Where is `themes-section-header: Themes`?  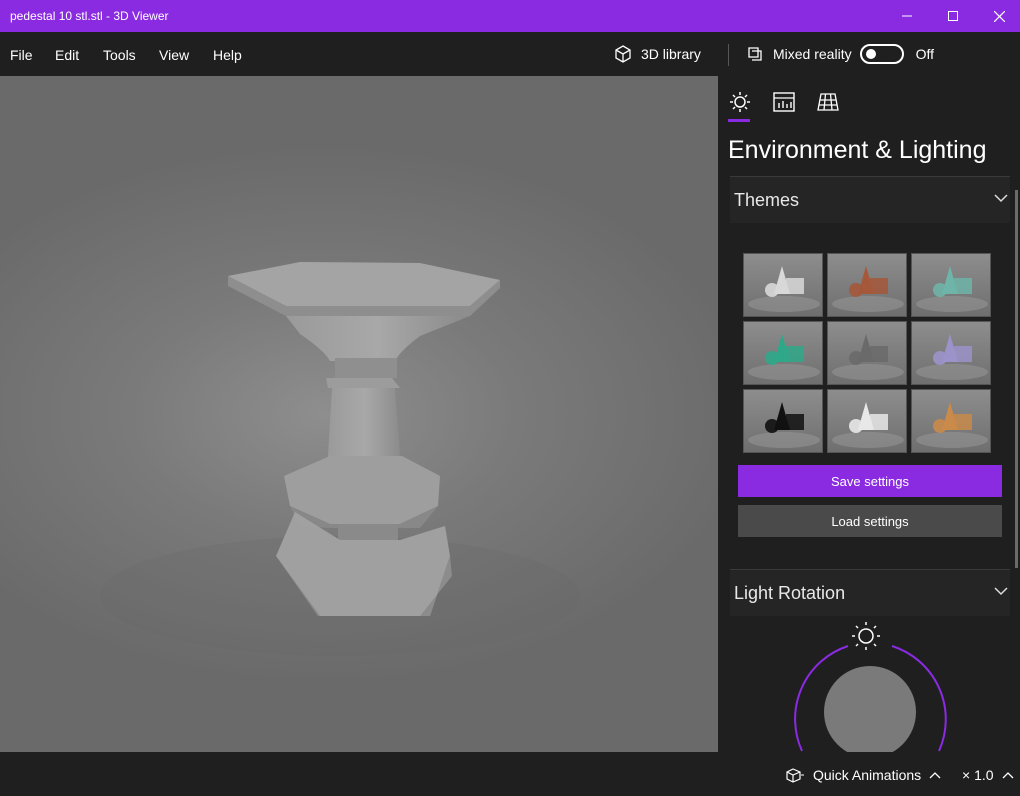 themes-section-header: Themes is located at coordinates (870, 200).